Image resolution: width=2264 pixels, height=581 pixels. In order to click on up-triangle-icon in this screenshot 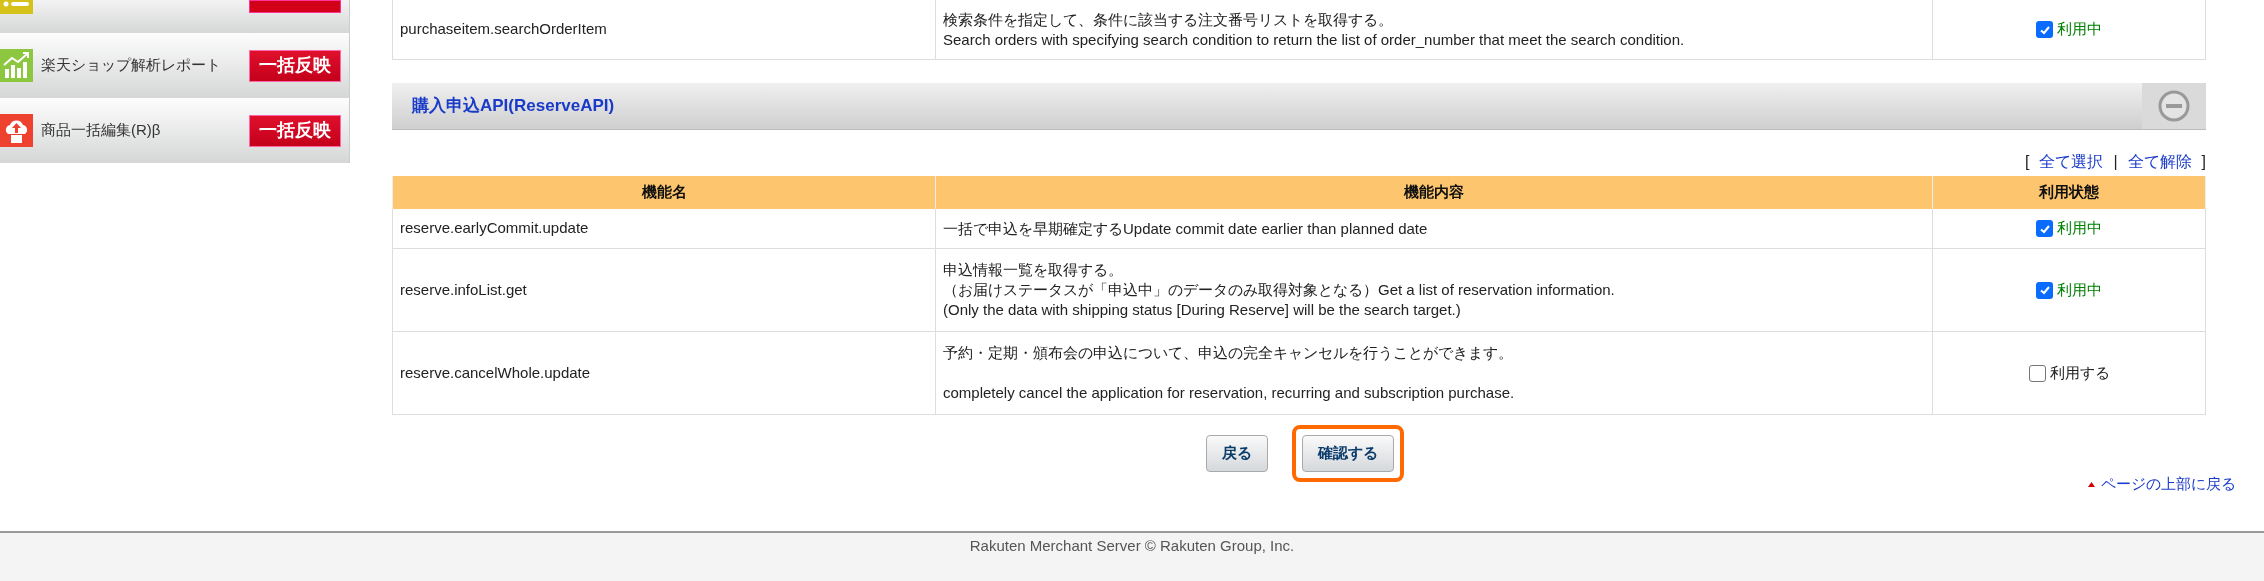, I will do `click(2091, 484)`.